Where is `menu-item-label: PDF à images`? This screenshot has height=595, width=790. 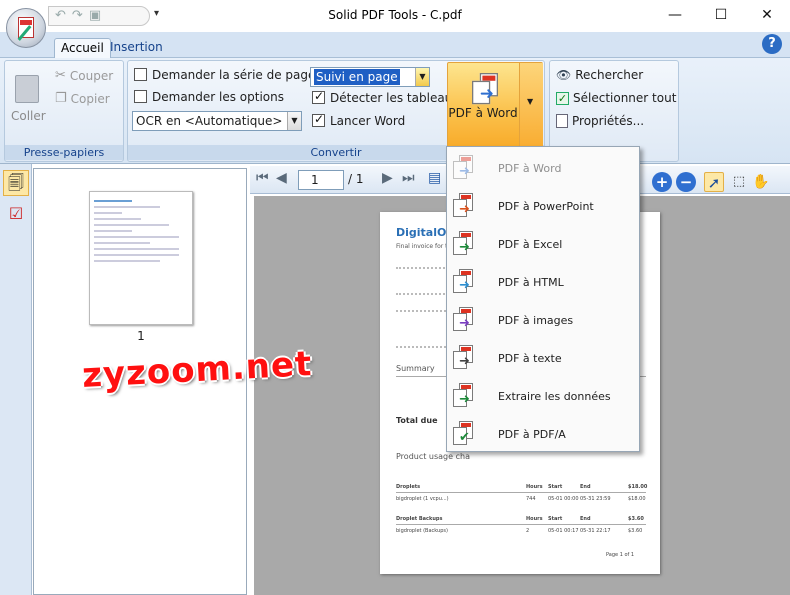 menu-item-label: PDF à images is located at coordinates (536, 320).